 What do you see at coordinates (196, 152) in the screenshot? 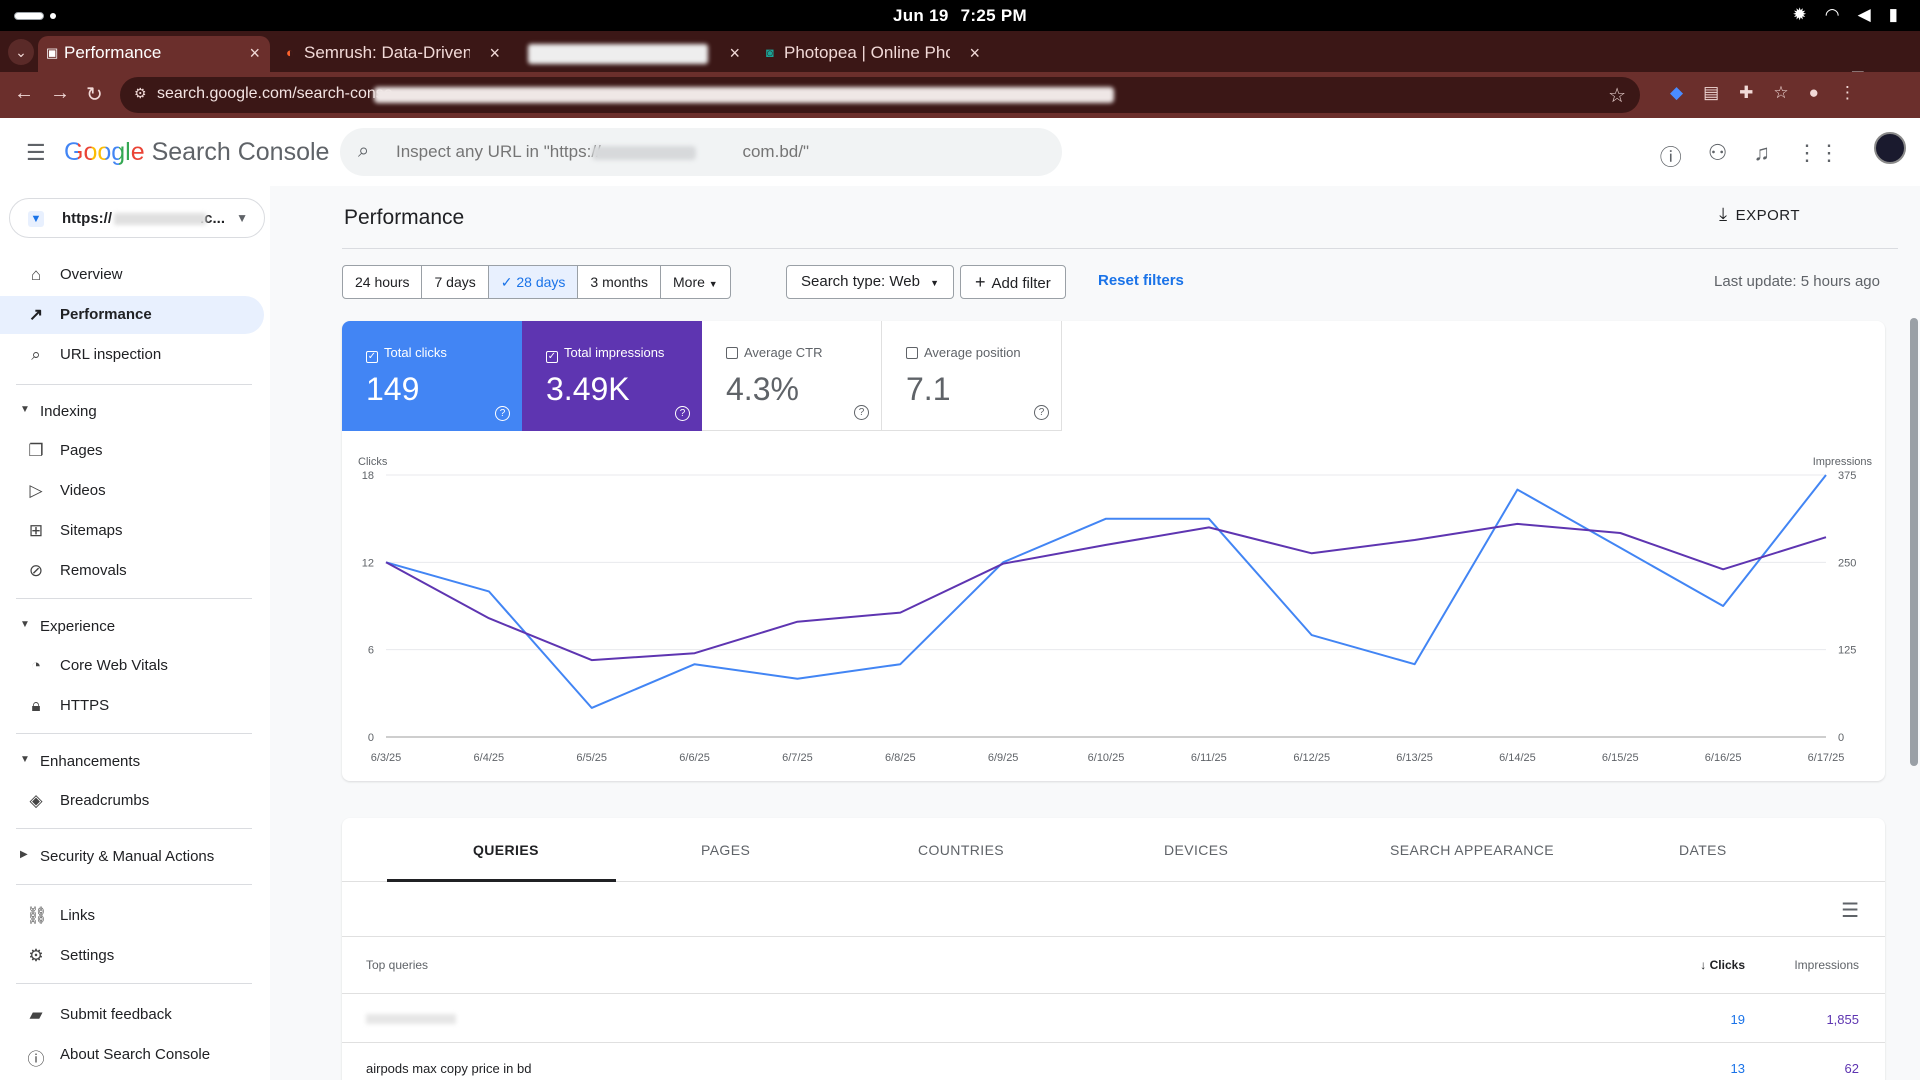
I see `search-console-logo: Google Search Console` at bounding box center [196, 152].